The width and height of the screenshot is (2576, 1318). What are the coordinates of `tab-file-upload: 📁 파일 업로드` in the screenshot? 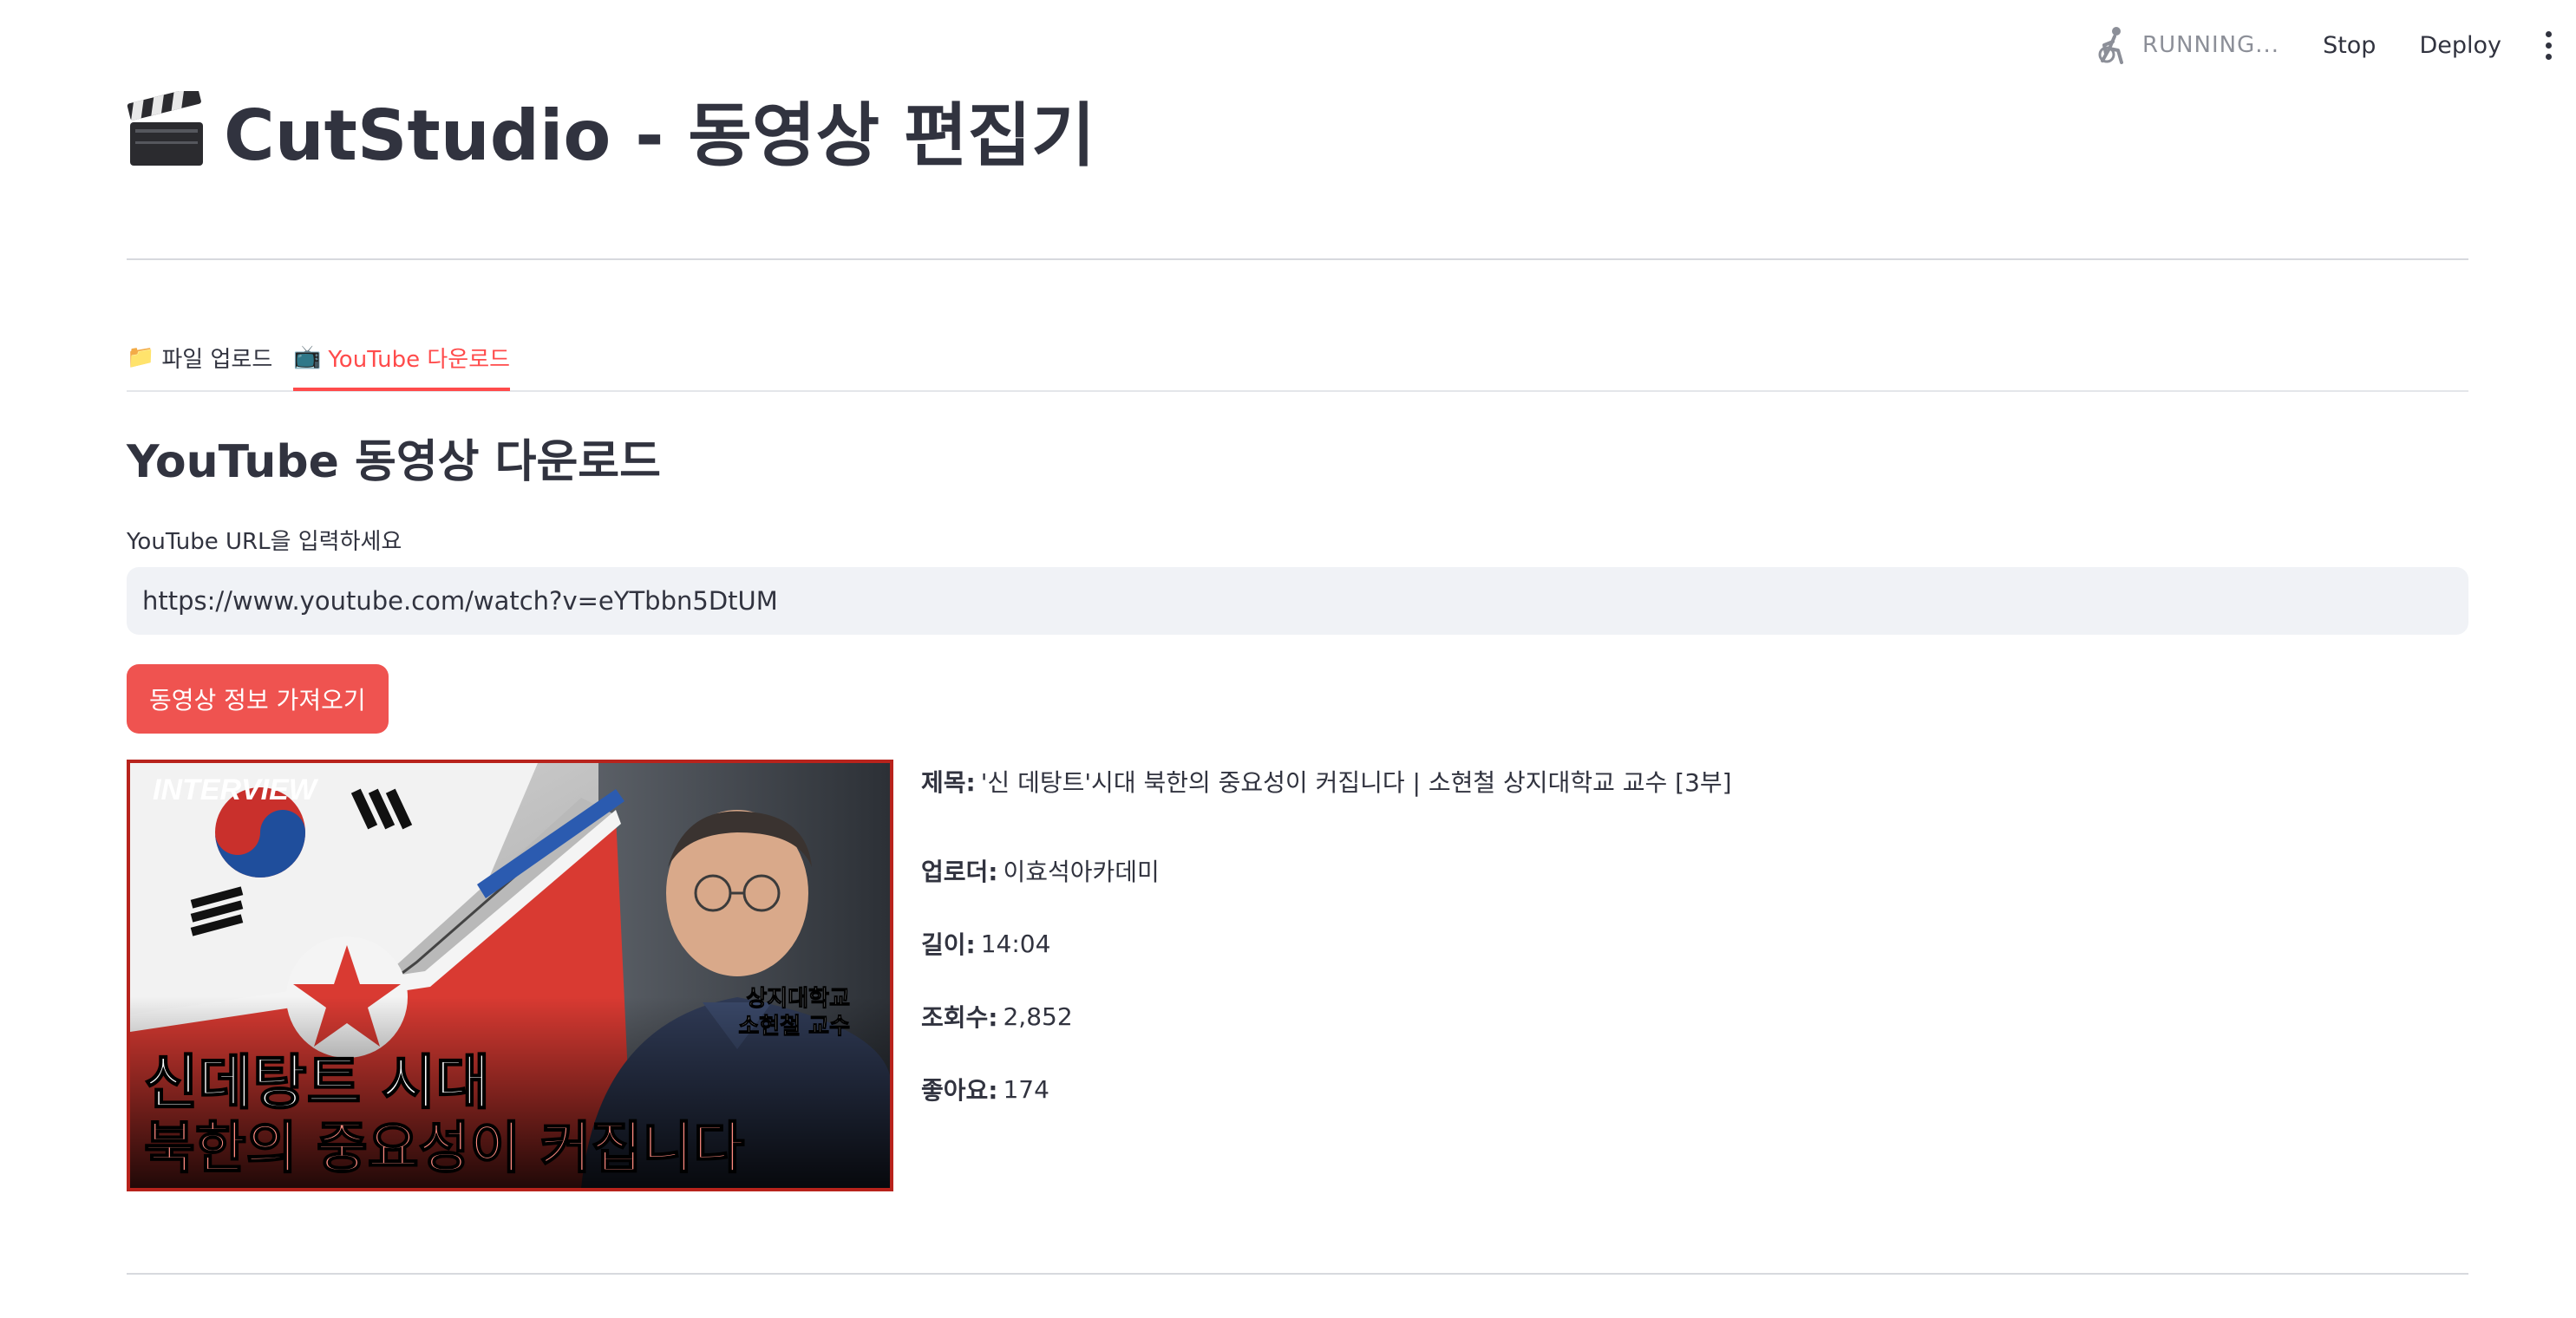 It's located at (199, 357).